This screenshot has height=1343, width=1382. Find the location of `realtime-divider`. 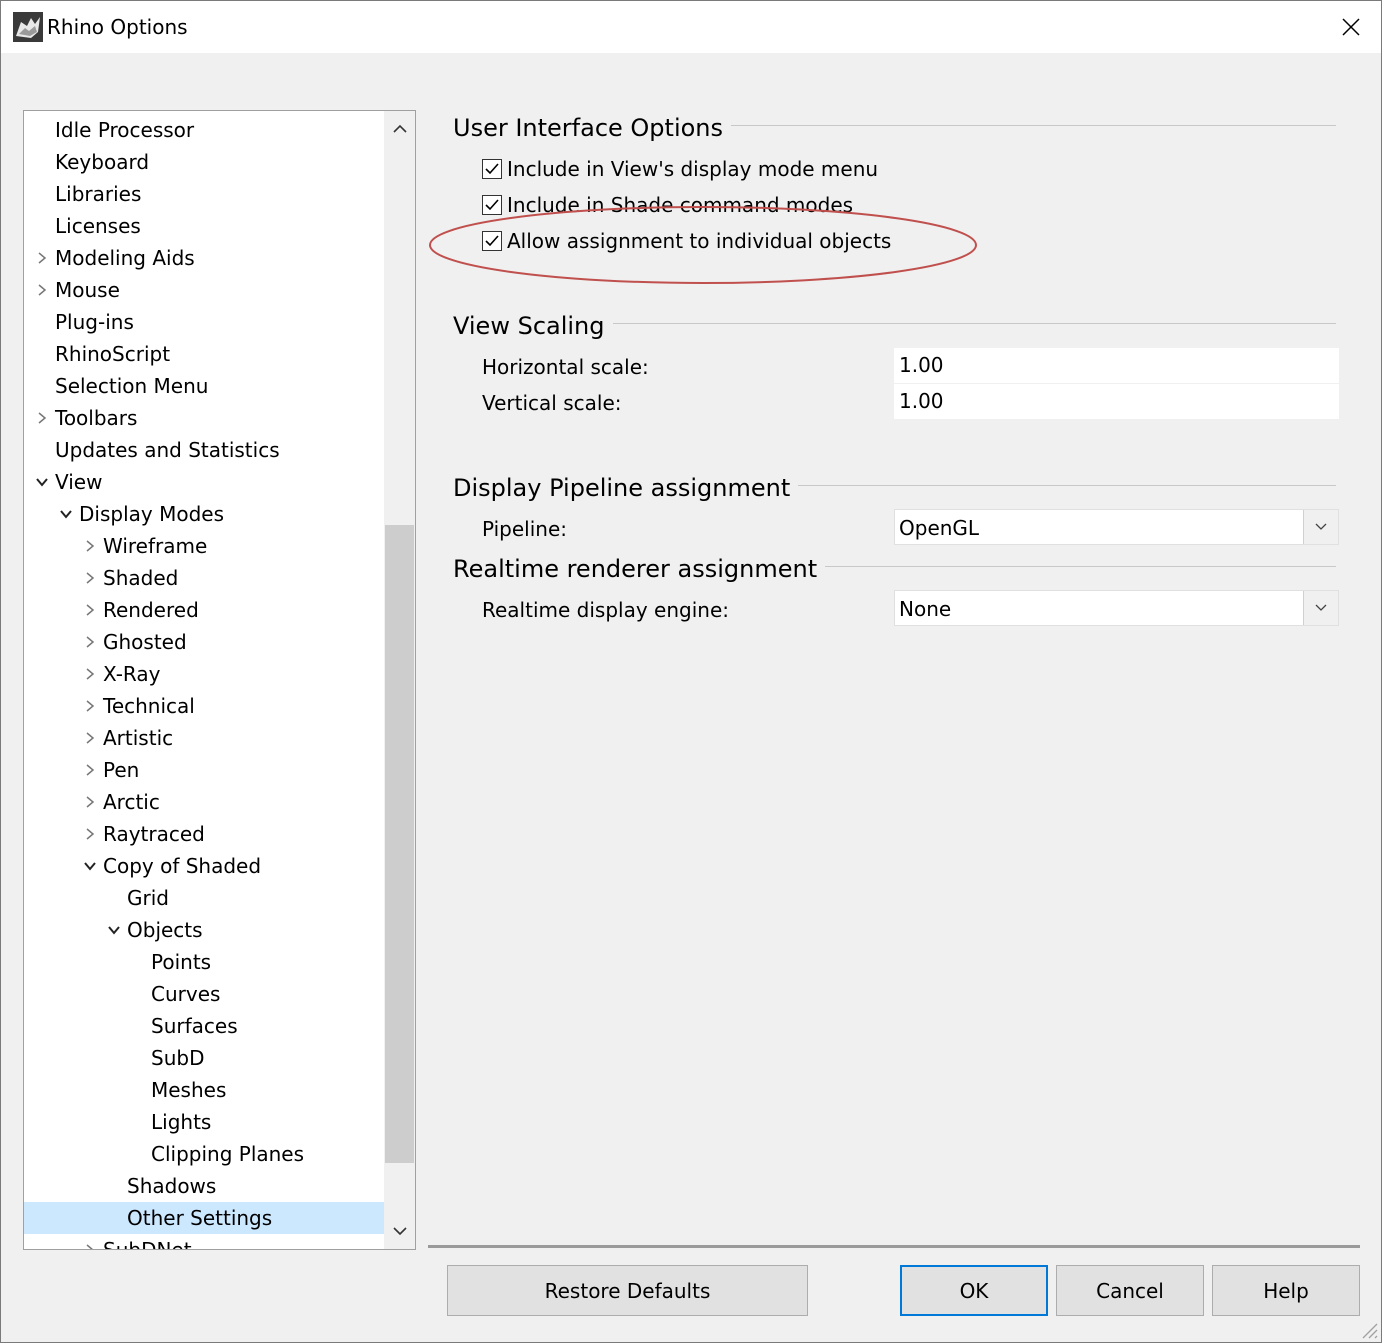

realtime-divider is located at coordinates (1063, 566).